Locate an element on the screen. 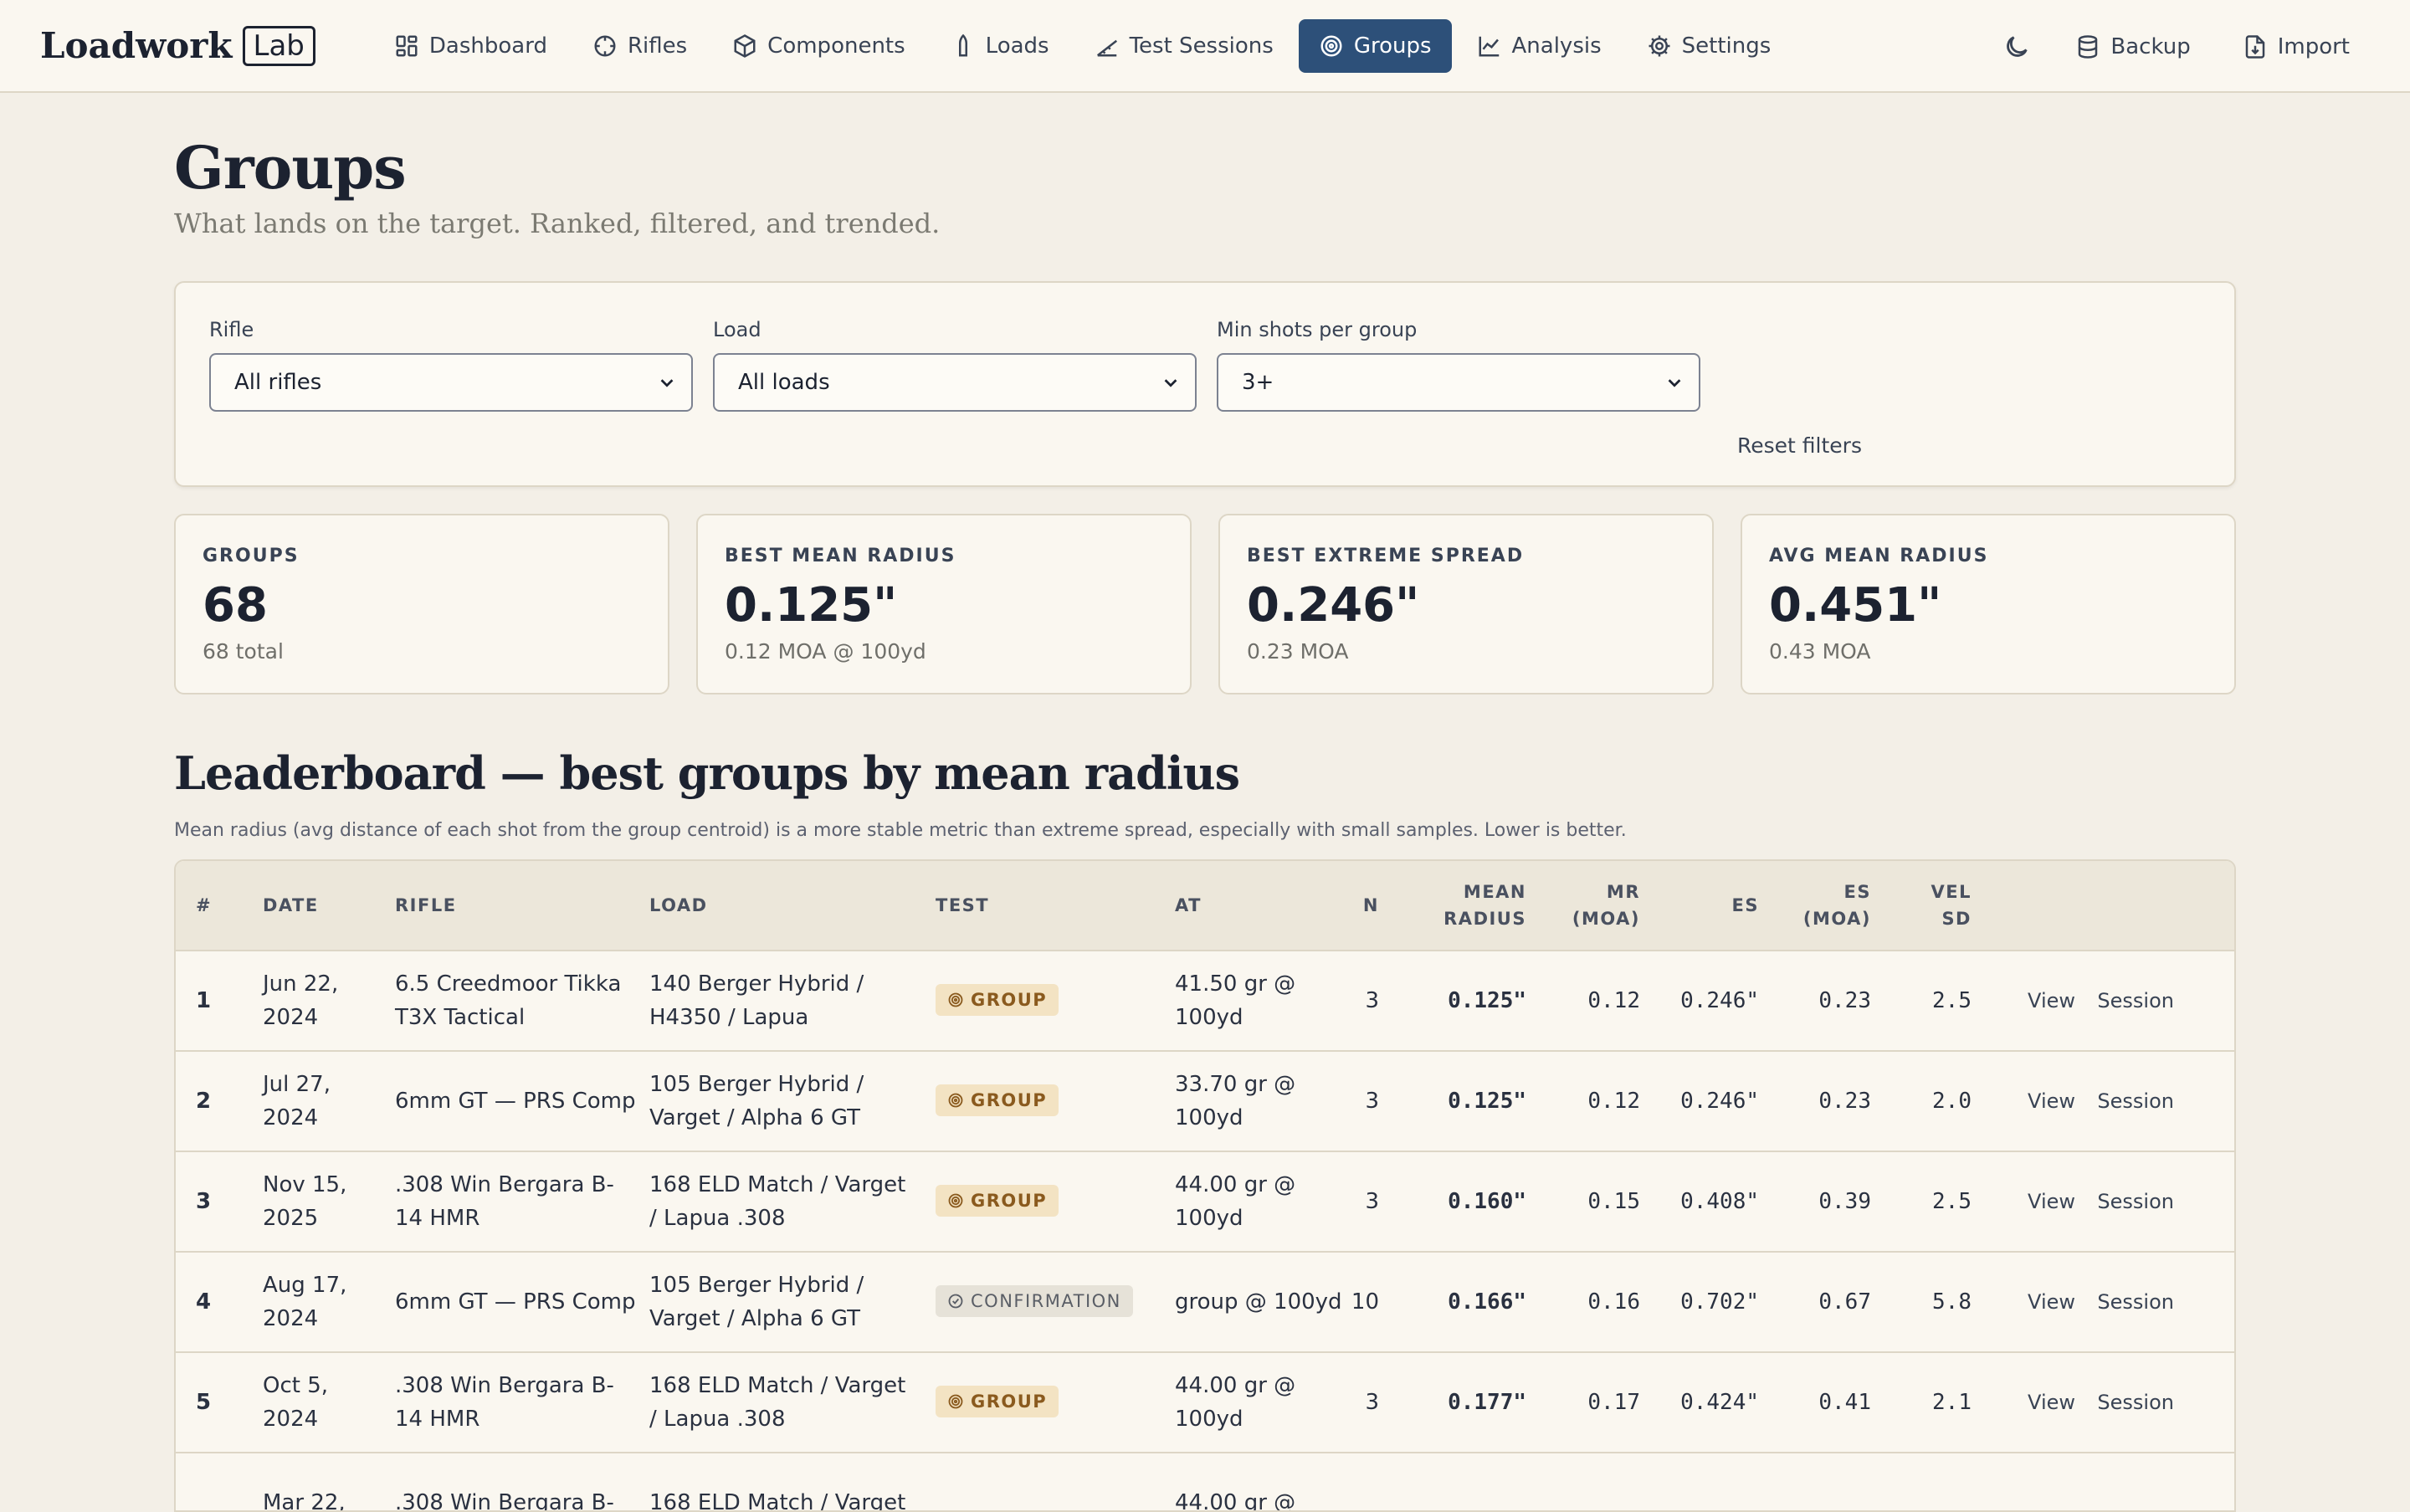 The image size is (2410, 1512). stat-card-groups: GROUPS 68 68 total is located at coordinates (421, 604).